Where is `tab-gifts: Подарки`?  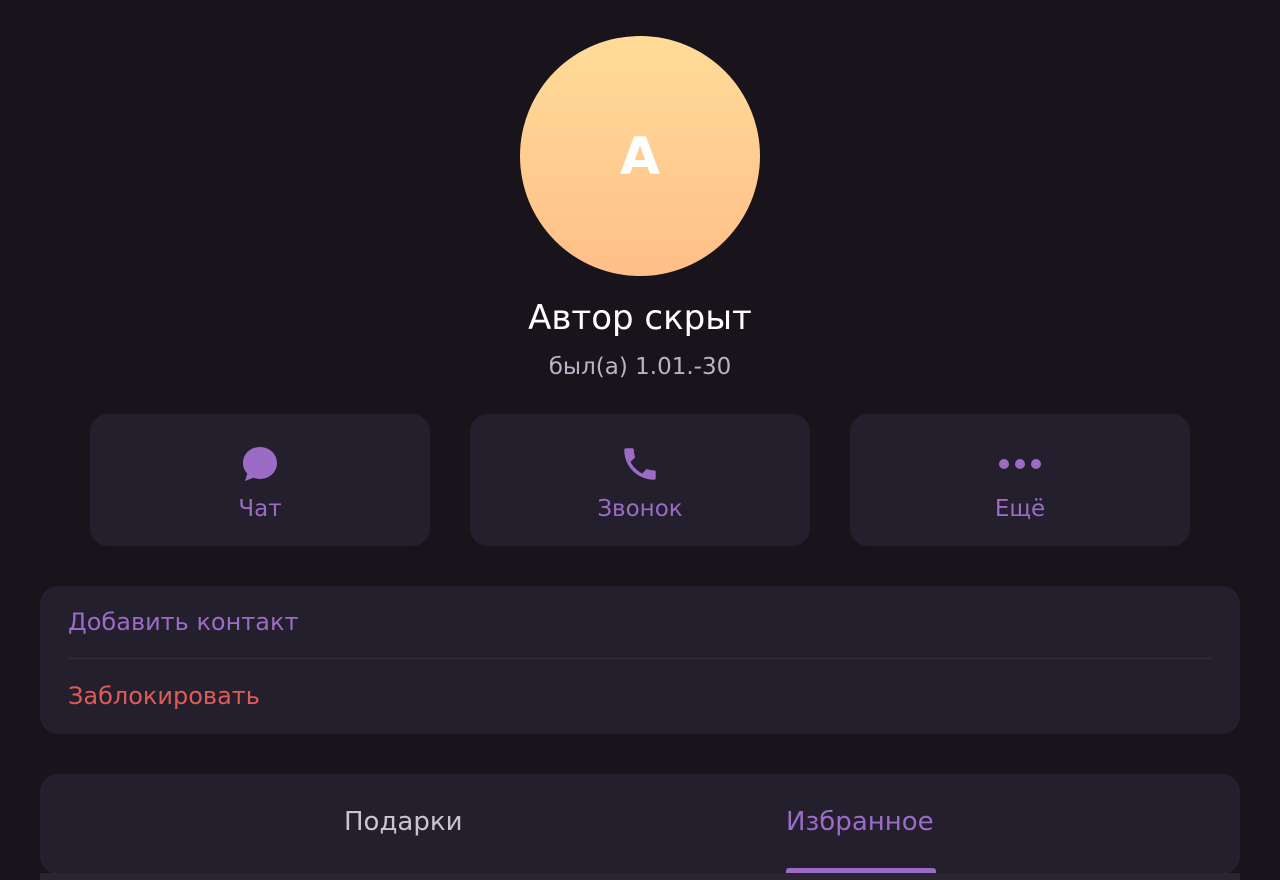
tab-gifts: Подарки is located at coordinates (403, 822).